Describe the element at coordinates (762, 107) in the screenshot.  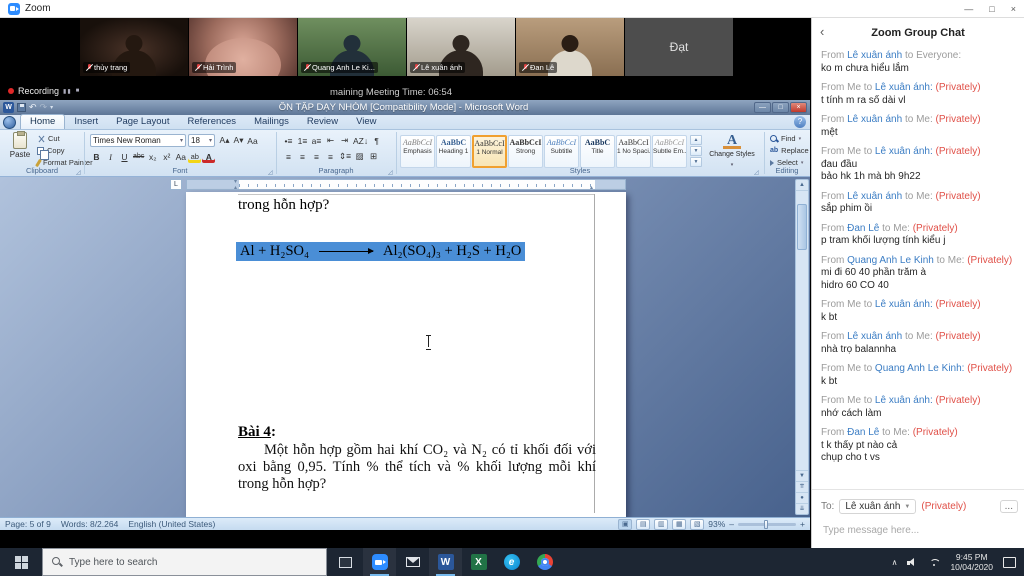
I see `word-minimize-button: —` at that location.